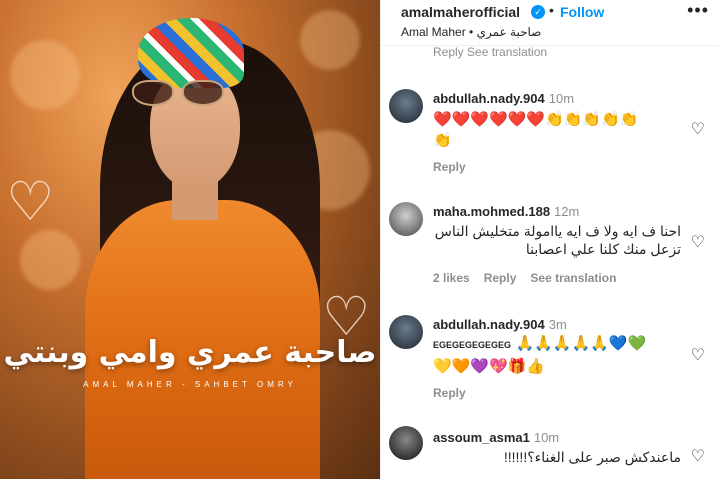  What do you see at coordinates (180, 93) in the screenshot?
I see `sunglasses` at bounding box center [180, 93].